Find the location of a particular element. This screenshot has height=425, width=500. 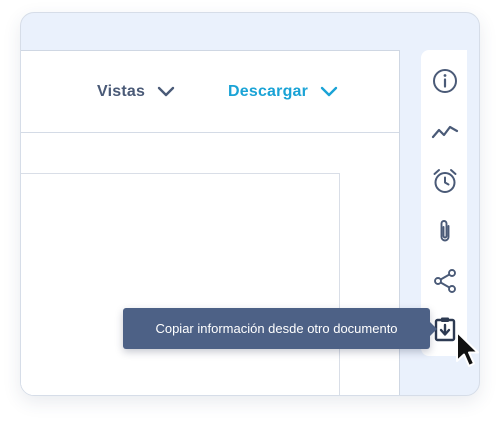

download-menu: Descargar is located at coordinates (283, 92).